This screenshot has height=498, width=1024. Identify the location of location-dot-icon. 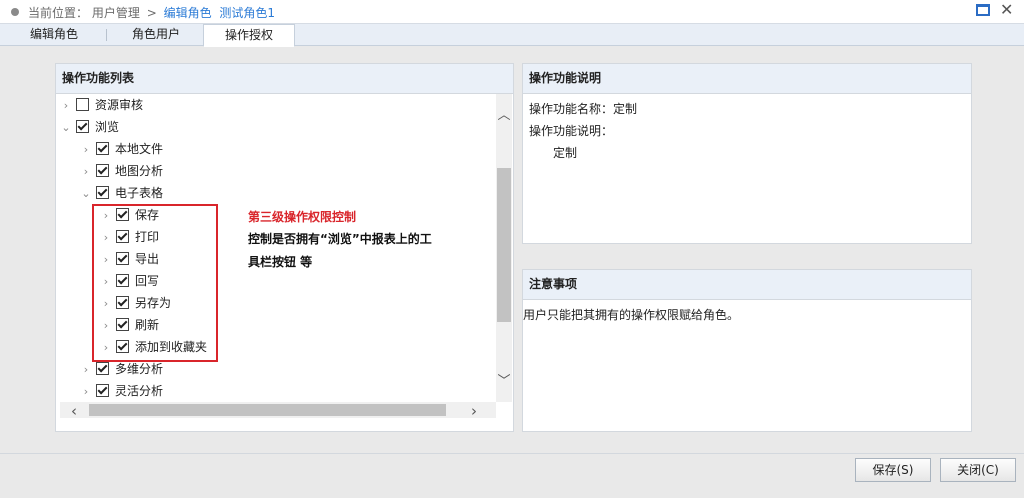
(15, 12).